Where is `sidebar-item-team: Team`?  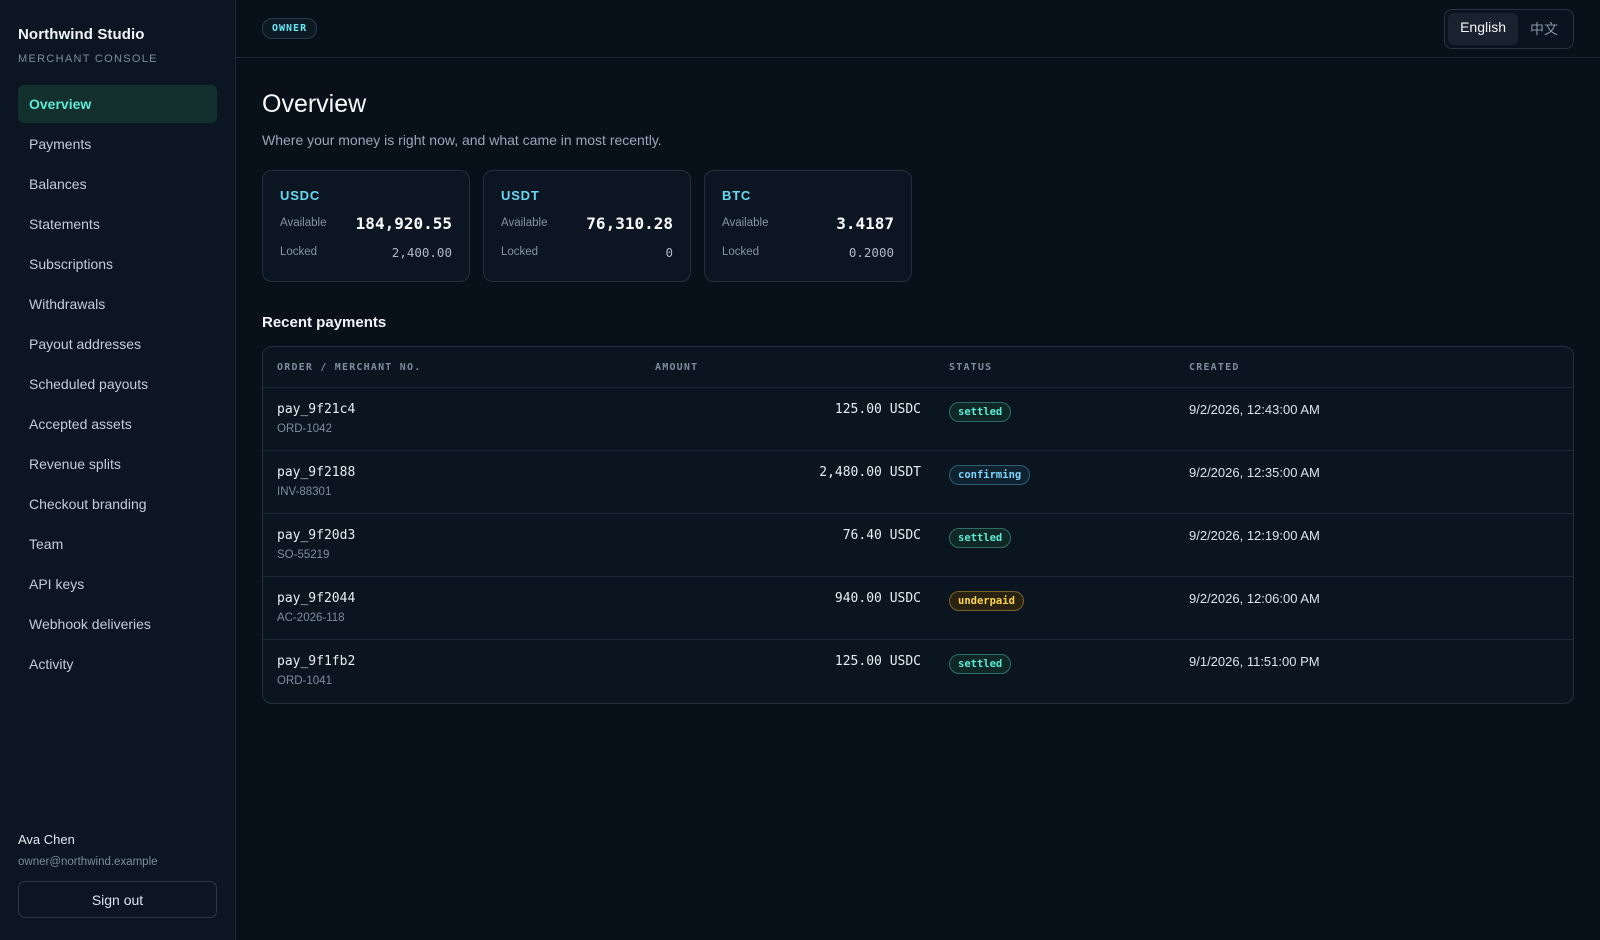
sidebar-item-team: Team is located at coordinates (117, 544).